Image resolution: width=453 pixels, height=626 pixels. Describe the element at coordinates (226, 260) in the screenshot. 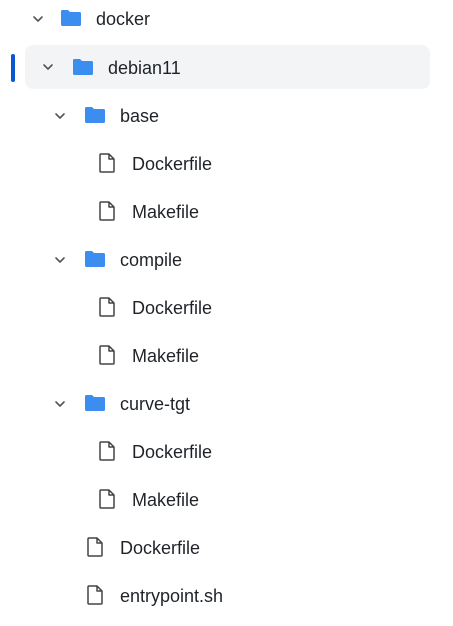

I see `tree-item-compile: compile` at that location.